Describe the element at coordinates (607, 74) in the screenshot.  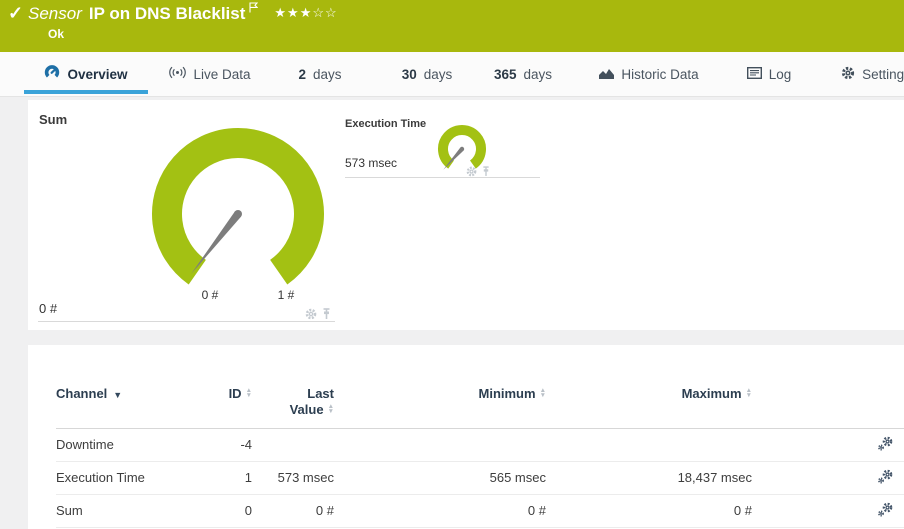
I see `historic-chart-icon` at that location.